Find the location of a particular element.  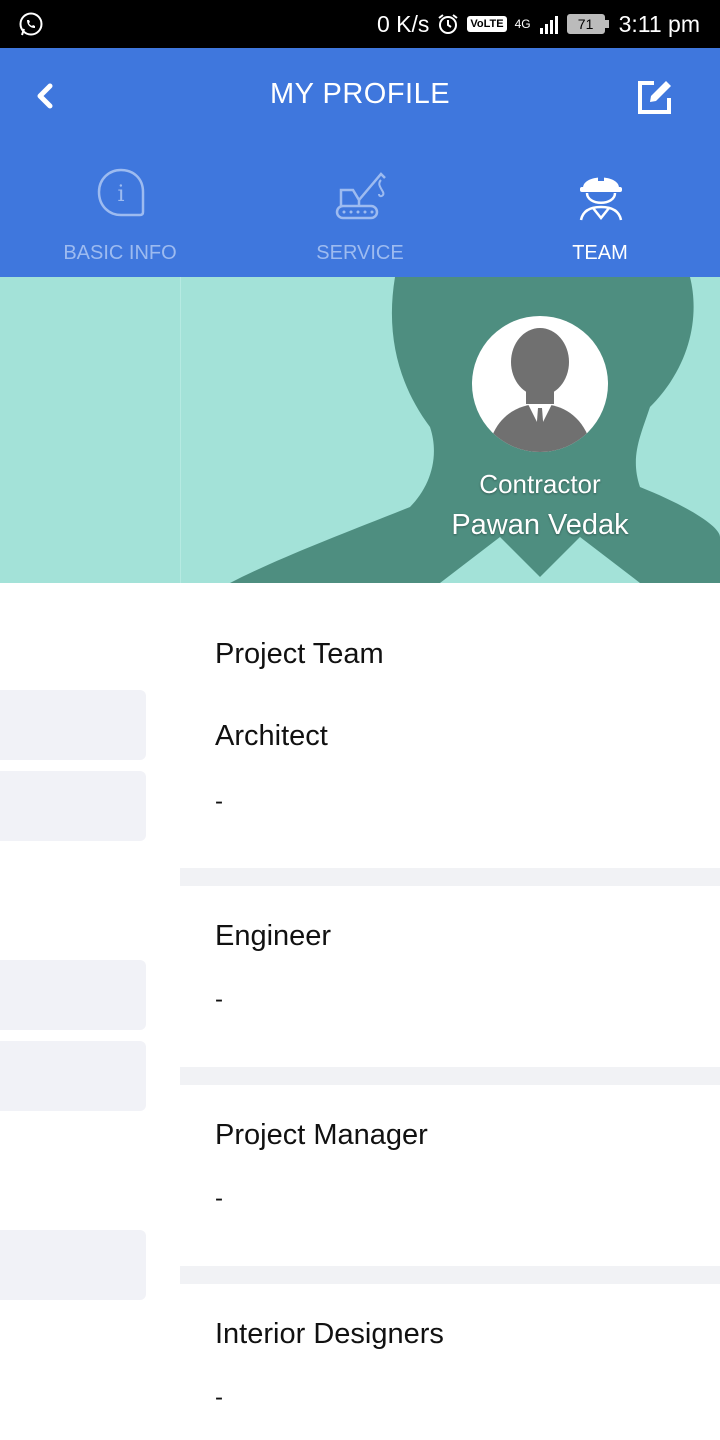

alarm-icon is located at coordinates (448, 24).